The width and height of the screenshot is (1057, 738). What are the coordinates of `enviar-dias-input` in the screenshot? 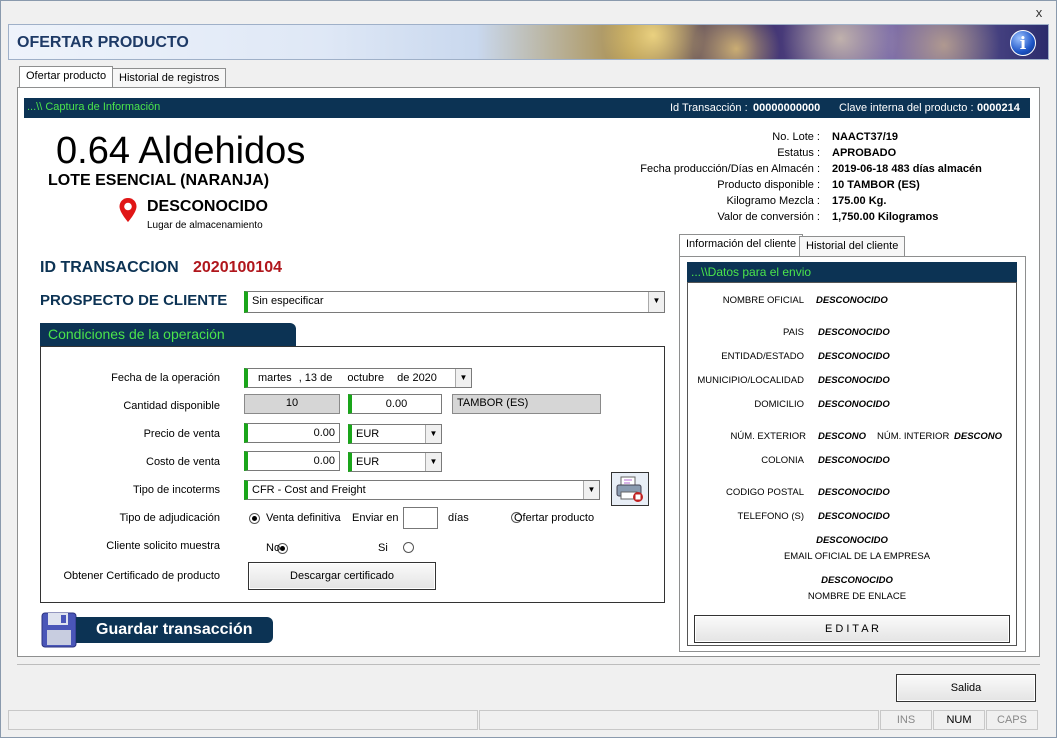 It's located at (420, 518).